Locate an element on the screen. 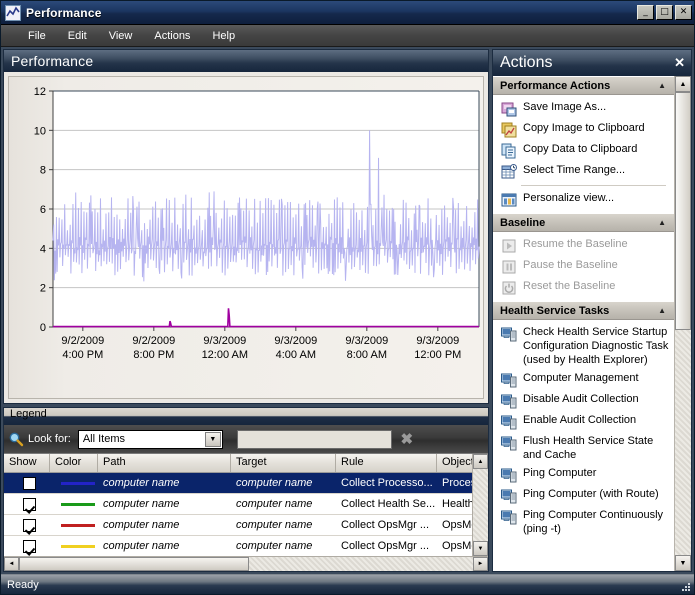  play-icon is located at coordinates (509, 246).